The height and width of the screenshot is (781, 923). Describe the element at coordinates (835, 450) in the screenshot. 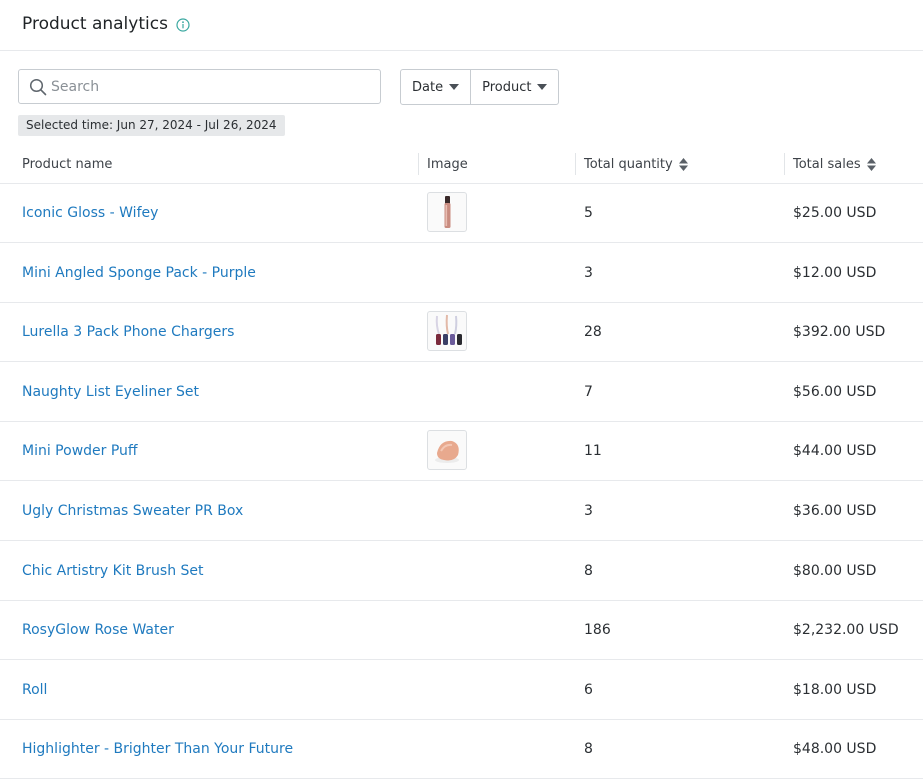

I see `total-sales: $44.00 USD` at that location.